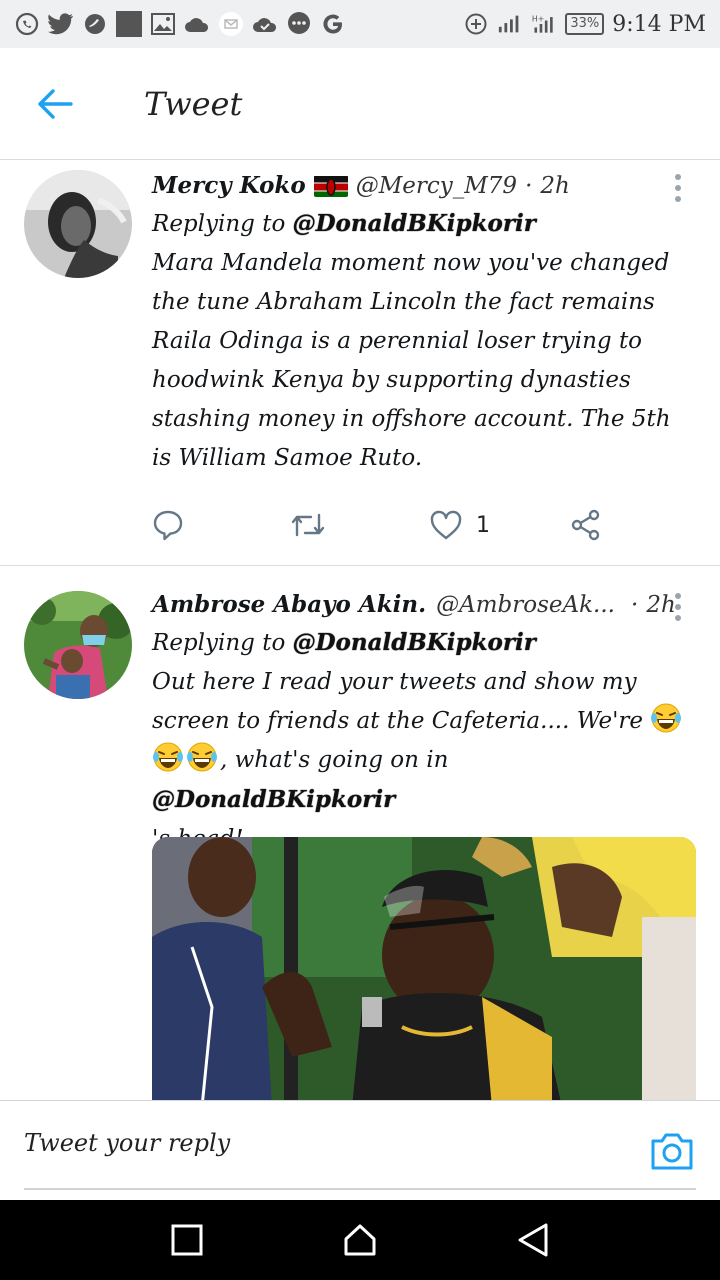 The height and width of the screenshot is (1280, 720). What do you see at coordinates (265, 24) in the screenshot?
I see `cloud-check-icon` at bounding box center [265, 24].